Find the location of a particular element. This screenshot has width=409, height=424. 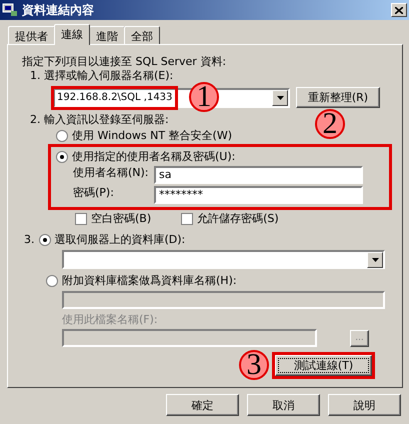

step-badge: 2 is located at coordinates (330, 124).